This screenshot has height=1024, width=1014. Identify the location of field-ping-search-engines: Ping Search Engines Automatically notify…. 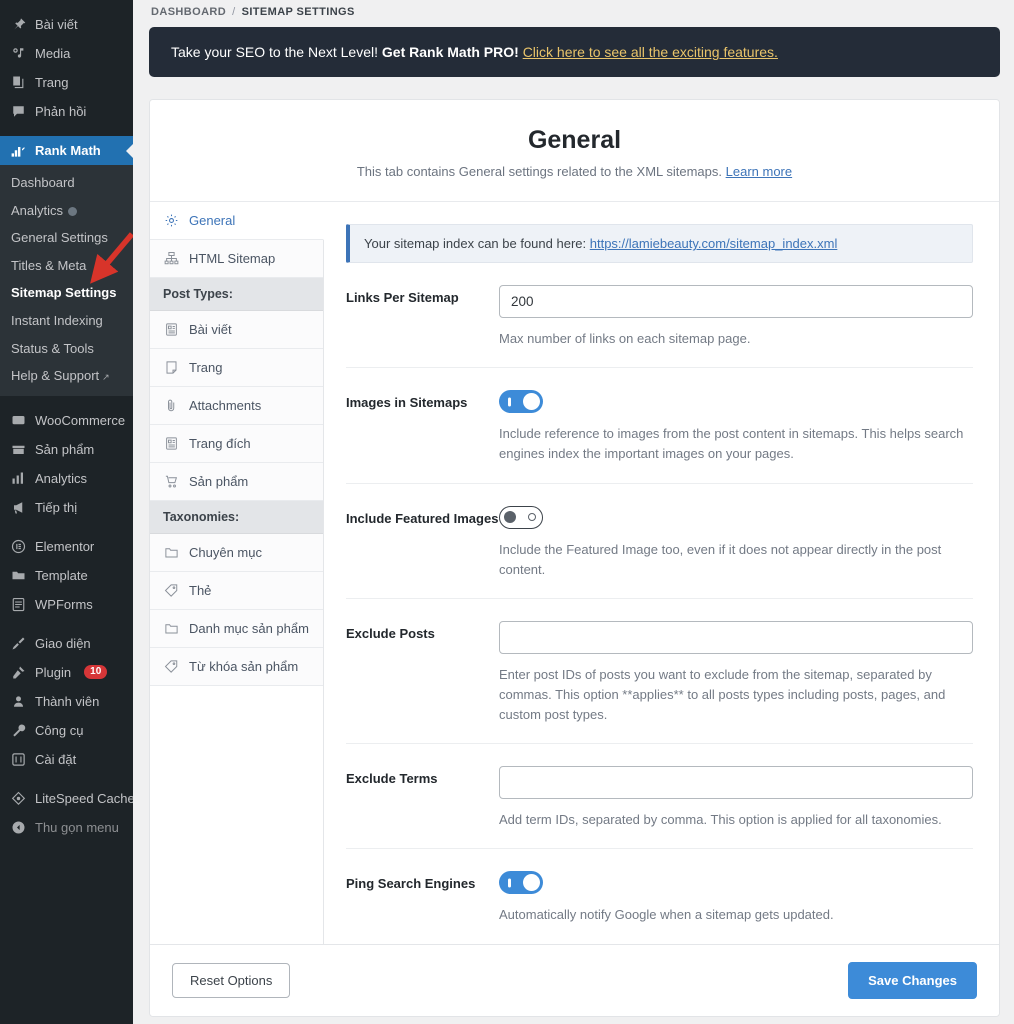
(659, 896).